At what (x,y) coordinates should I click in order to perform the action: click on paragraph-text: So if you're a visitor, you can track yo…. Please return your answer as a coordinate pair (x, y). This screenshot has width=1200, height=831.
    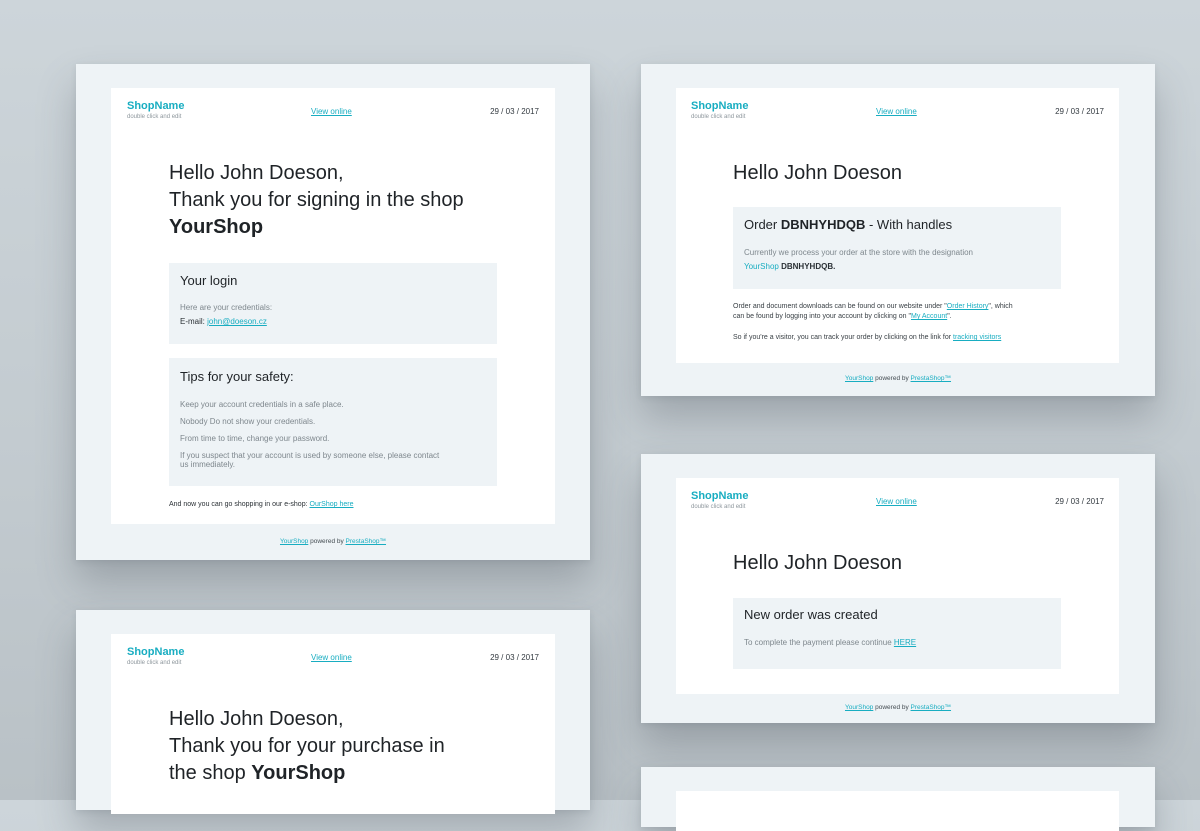
    Looking at the image, I should click on (842, 337).